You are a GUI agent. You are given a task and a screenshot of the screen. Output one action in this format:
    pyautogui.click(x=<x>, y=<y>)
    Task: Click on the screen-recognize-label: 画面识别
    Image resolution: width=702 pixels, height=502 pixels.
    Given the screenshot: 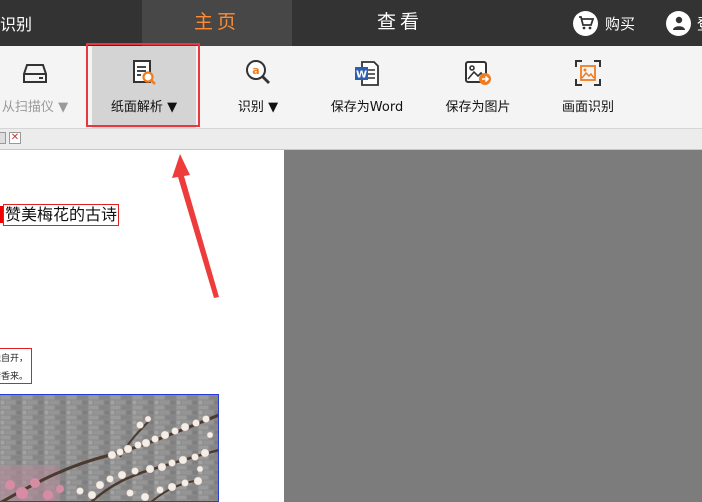 What is the action you would take?
    pyautogui.click(x=587, y=107)
    